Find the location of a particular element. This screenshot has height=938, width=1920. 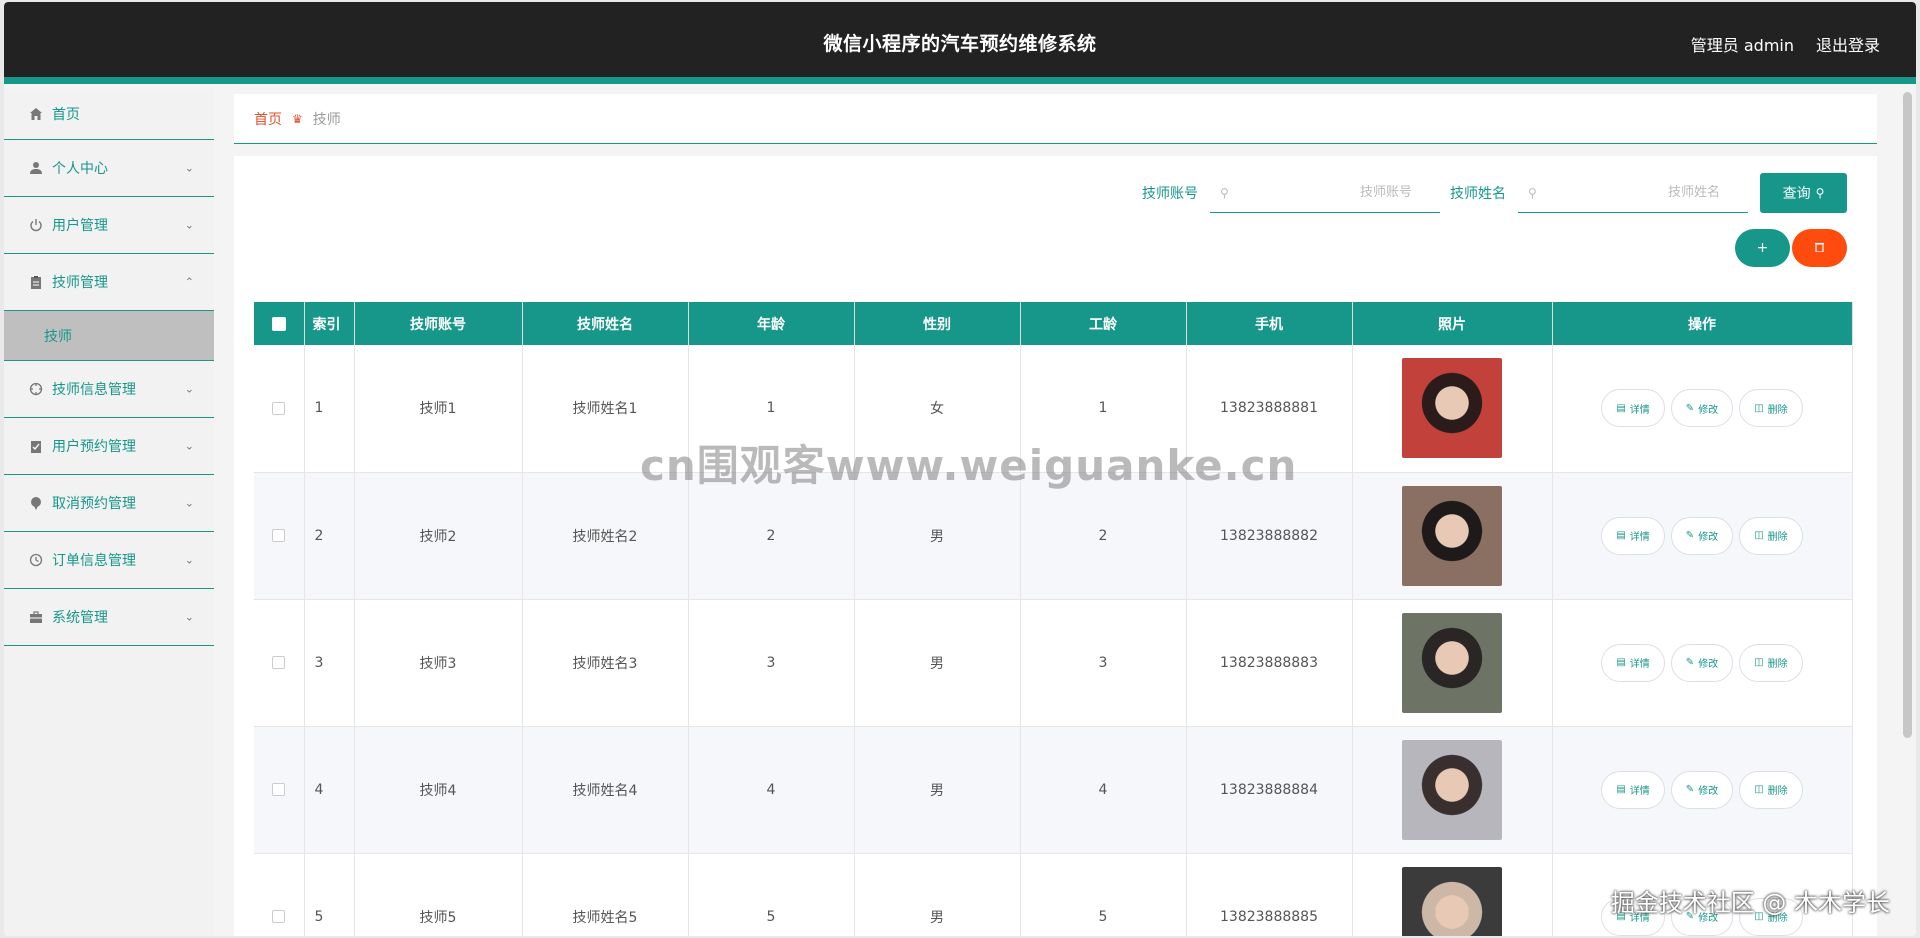

column-header: 操作 is located at coordinates (1702, 323).